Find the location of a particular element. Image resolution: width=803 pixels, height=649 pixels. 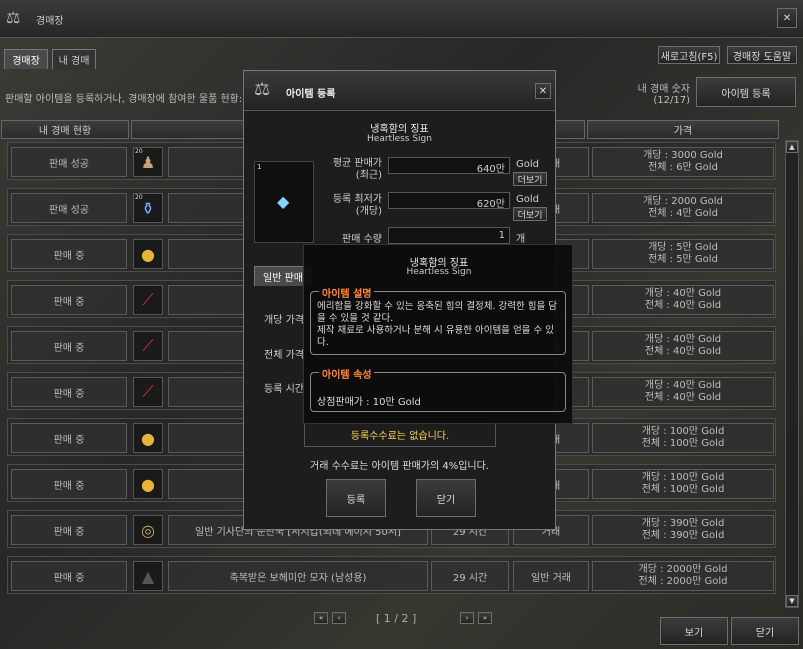

scrollbar: ▲ ▼ is located at coordinates (792, 374).